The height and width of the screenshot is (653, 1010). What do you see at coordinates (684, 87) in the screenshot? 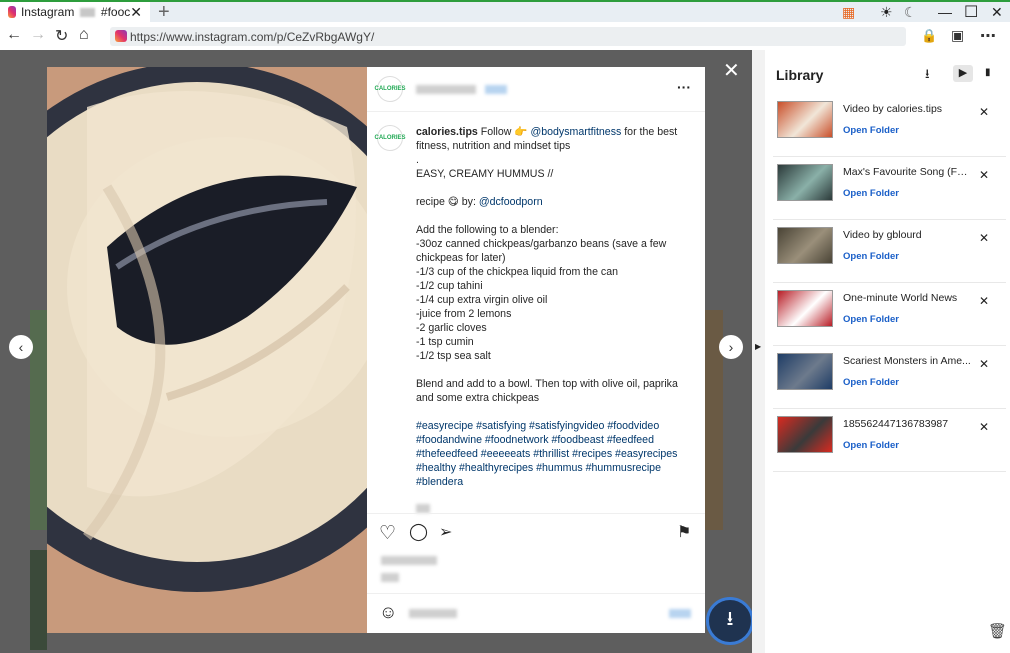
I see `more-options-icon: ···` at bounding box center [684, 87].